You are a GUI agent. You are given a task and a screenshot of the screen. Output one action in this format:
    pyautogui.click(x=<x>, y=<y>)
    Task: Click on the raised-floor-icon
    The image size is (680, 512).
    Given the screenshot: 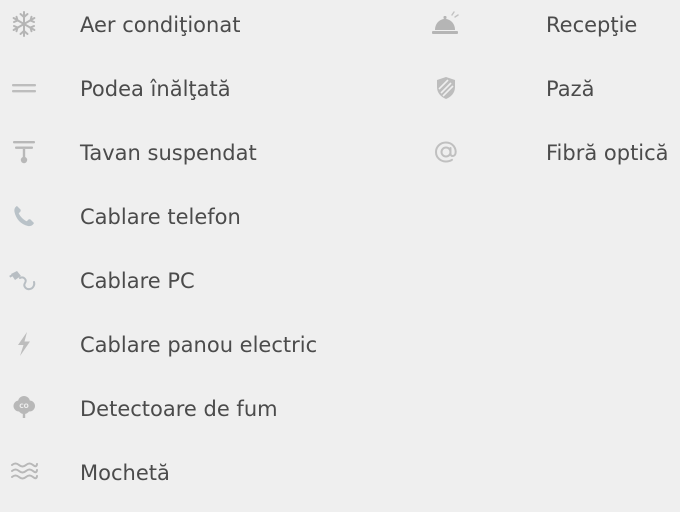 What is the action you would take?
    pyautogui.click(x=24, y=88)
    